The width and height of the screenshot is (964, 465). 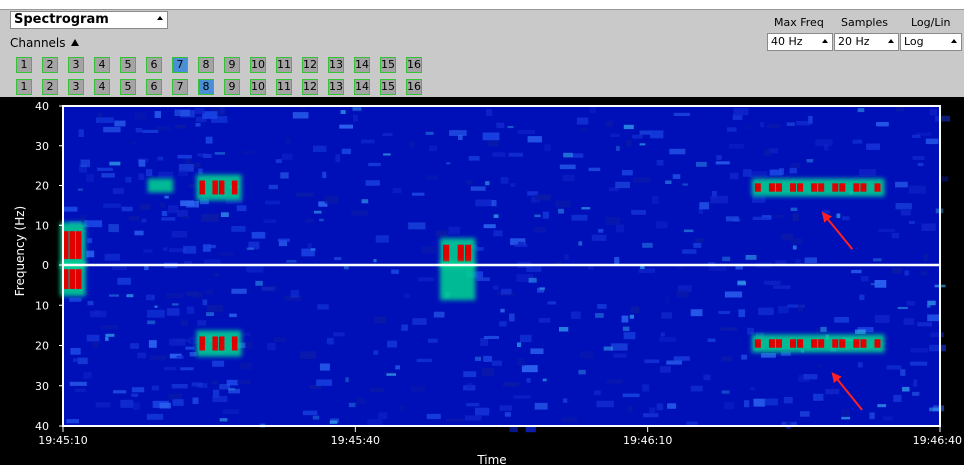 I want to click on max-freq-select: 40 Hz, so click(x=800, y=42).